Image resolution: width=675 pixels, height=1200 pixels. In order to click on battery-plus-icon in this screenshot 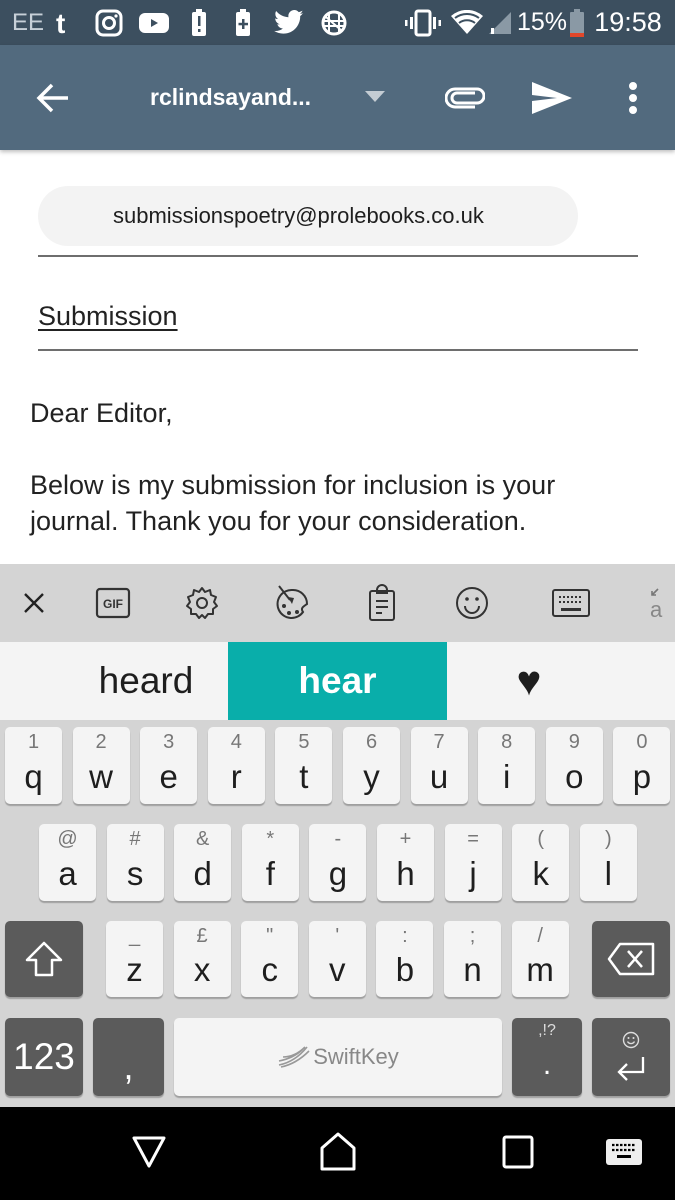, I will do `click(243, 22)`.